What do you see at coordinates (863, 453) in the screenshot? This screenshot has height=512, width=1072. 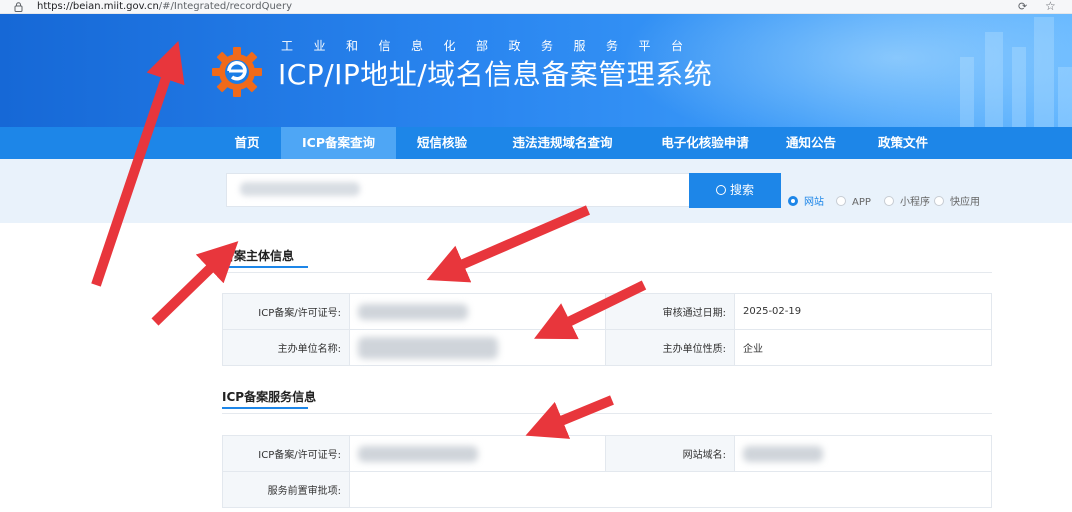 I see `website-domain-value` at bounding box center [863, 453].